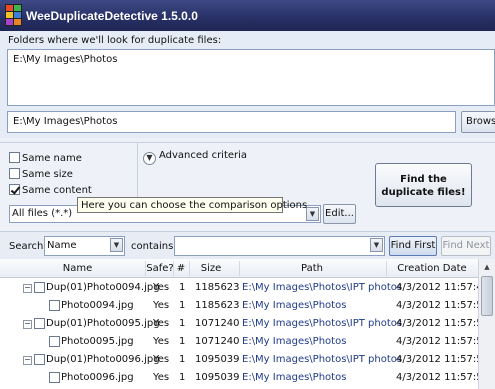  Describe the element at coordinates (84, 246) in the screenshot. I see `search-field-select: Name ▼` at that location.